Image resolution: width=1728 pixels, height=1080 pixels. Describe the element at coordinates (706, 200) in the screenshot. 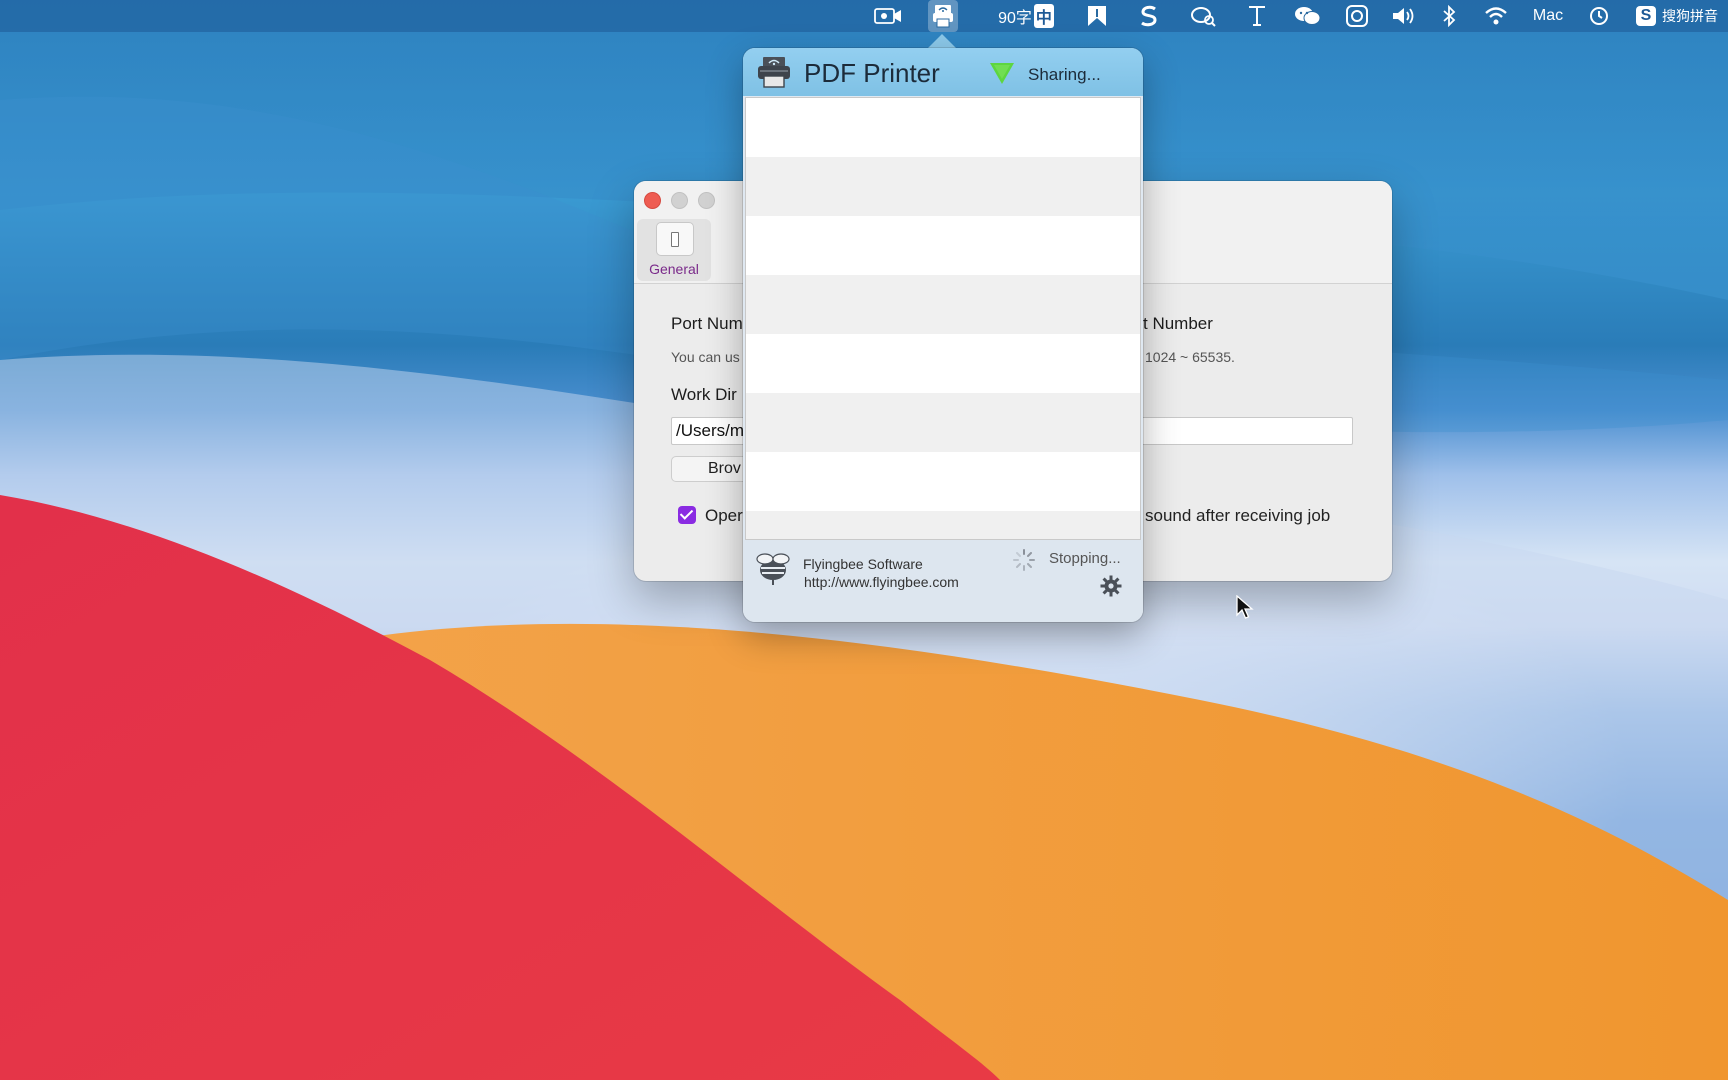

I see `zoom-button` at that location.